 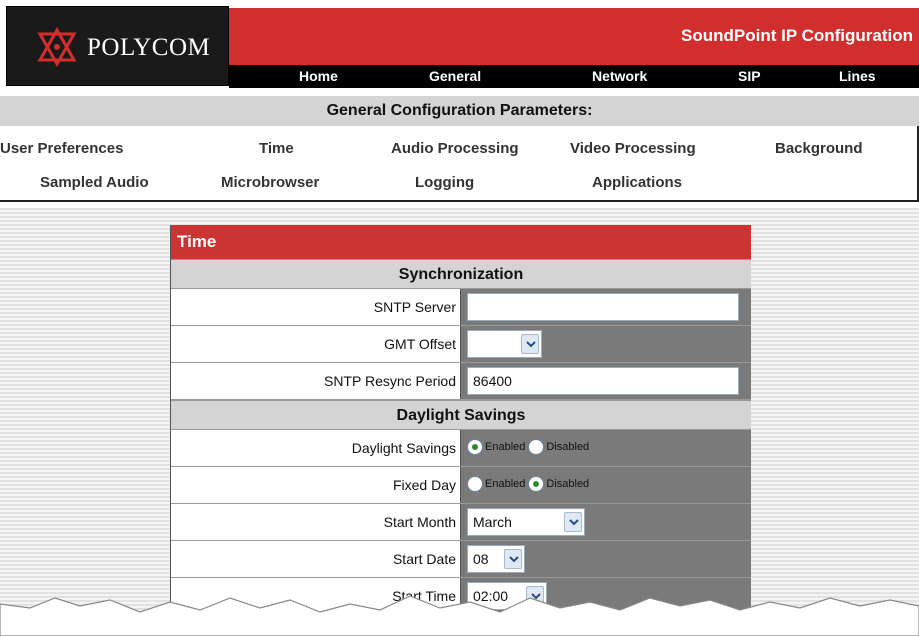 What do you see at coordinates (605, 344) in the screenshot?
I see `gmt-offset-cell` at bounding box center [605, 344].